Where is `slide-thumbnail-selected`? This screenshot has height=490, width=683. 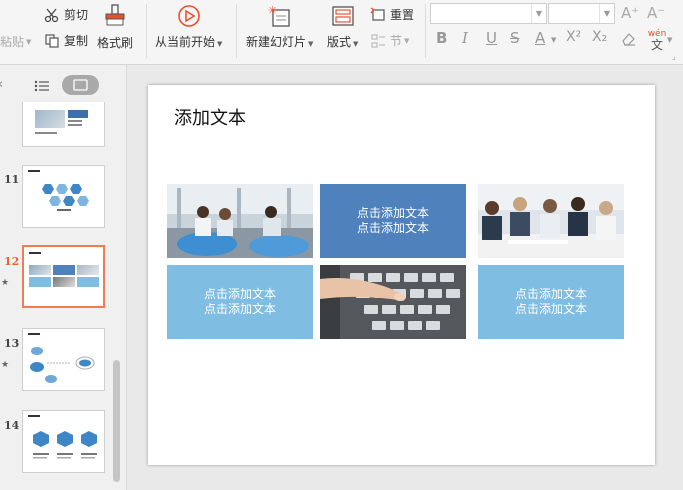 slide-thumbnail-selected is located at coordinates (63, 276).